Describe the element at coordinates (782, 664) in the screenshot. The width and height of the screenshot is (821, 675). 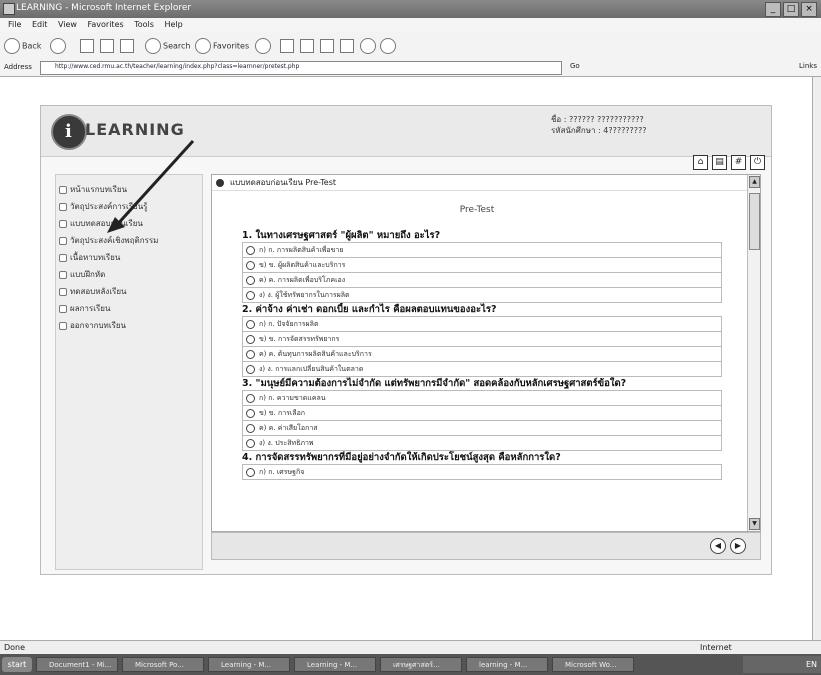
I see `system-tray: EN` at that location.